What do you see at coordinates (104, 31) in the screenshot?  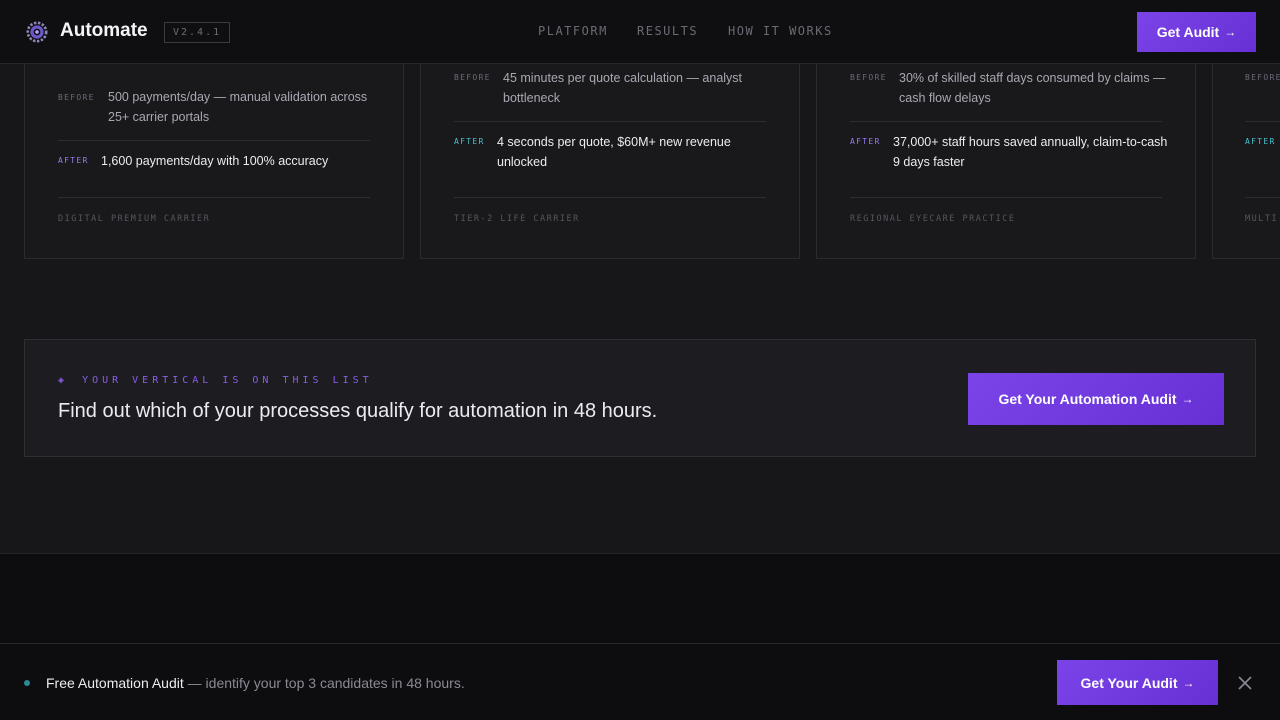 I see `brand-name: Automate` at bounding box center [104, 31].